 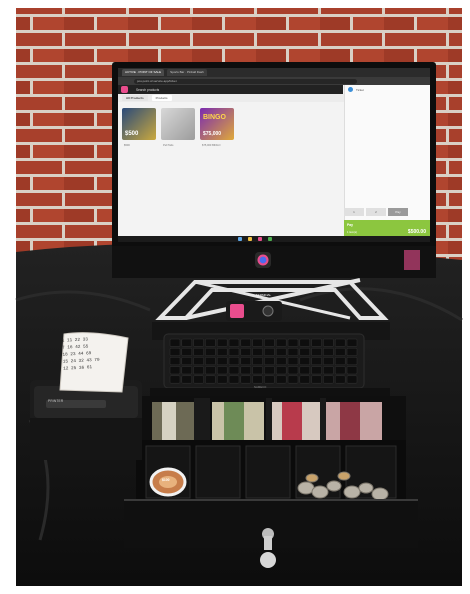 I want to click on scanner-label: TERMINAL, so click(x=264, y=295).